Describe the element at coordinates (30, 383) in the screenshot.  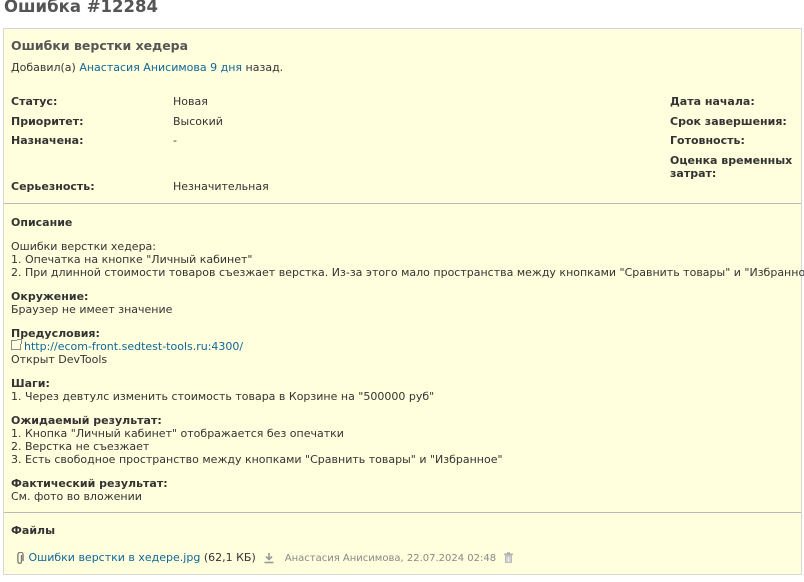
I see `steps-heading: Шаги:` at that location.